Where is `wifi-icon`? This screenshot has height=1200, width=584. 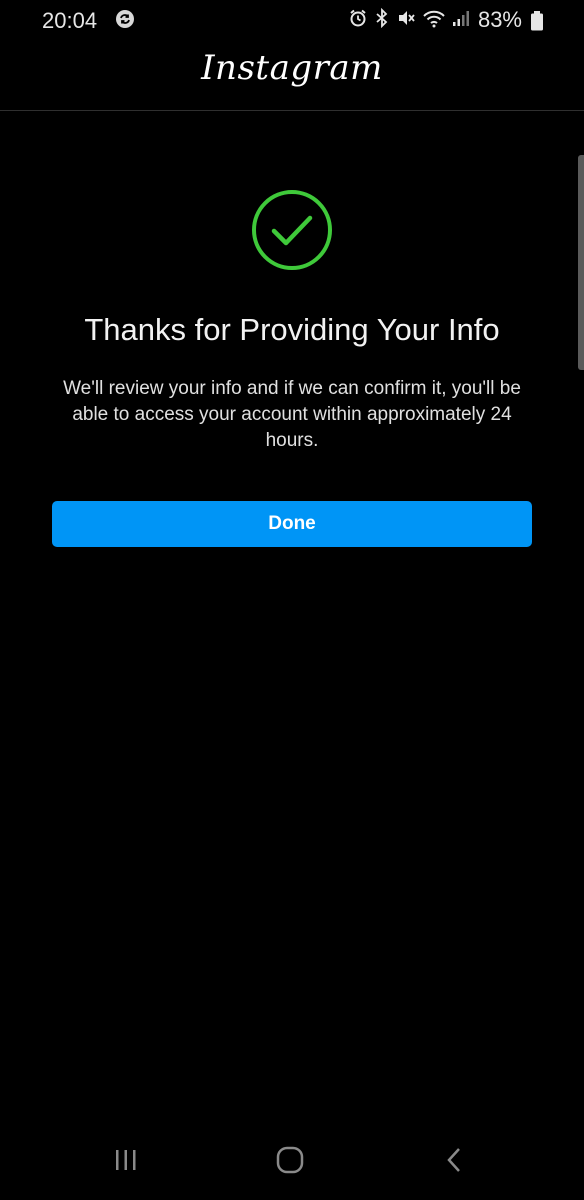
wifi-icon is located at coordinates (434, 20).